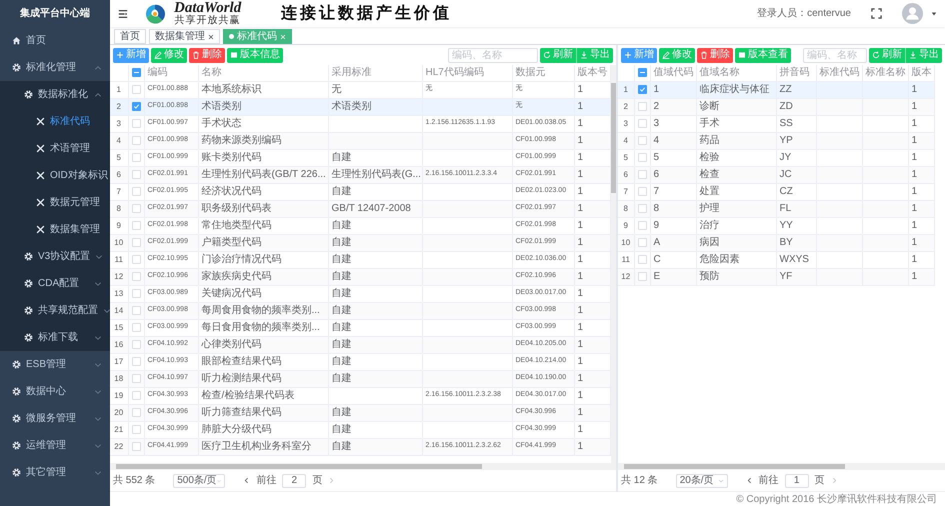 The height and width of the screenshot is (506, 945). I want to click on sidebar-item: 数据集管理, so click(55, 229).